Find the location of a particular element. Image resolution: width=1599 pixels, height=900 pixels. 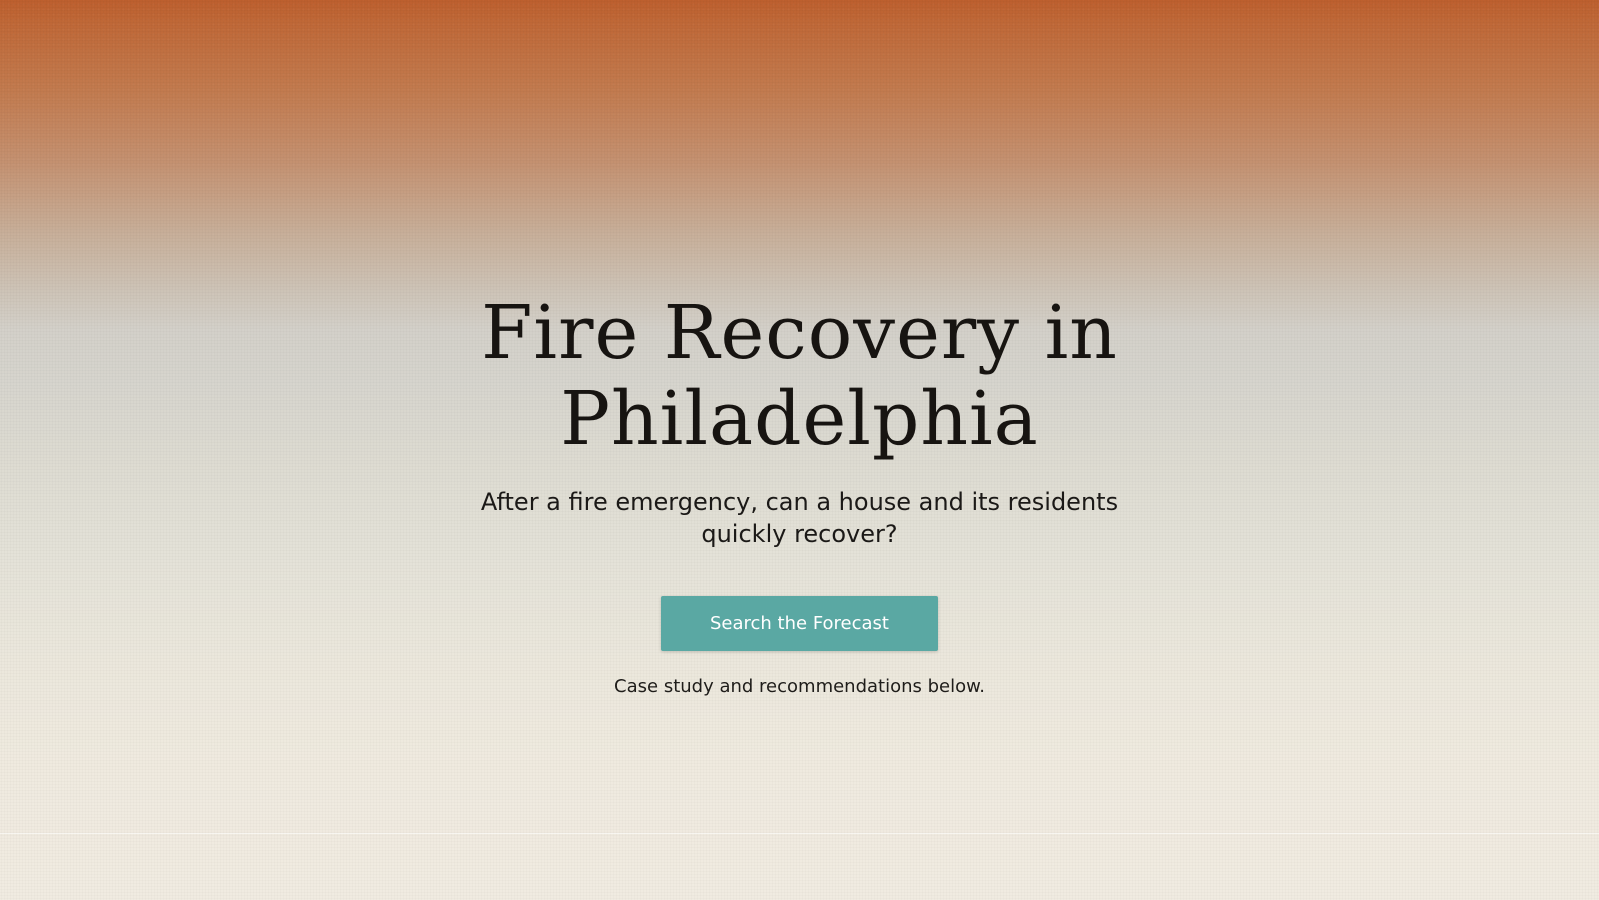

scroll-hint-text: Case study and recommendations below. is located at coordinates (799, 686).